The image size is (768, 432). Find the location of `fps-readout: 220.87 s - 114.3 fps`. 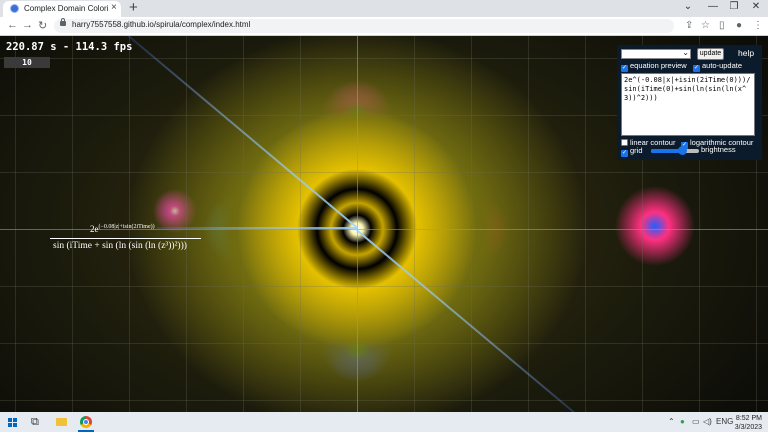

fps-readout: 220.87 s - 114.3 fps is located at coordinates (69, 47).